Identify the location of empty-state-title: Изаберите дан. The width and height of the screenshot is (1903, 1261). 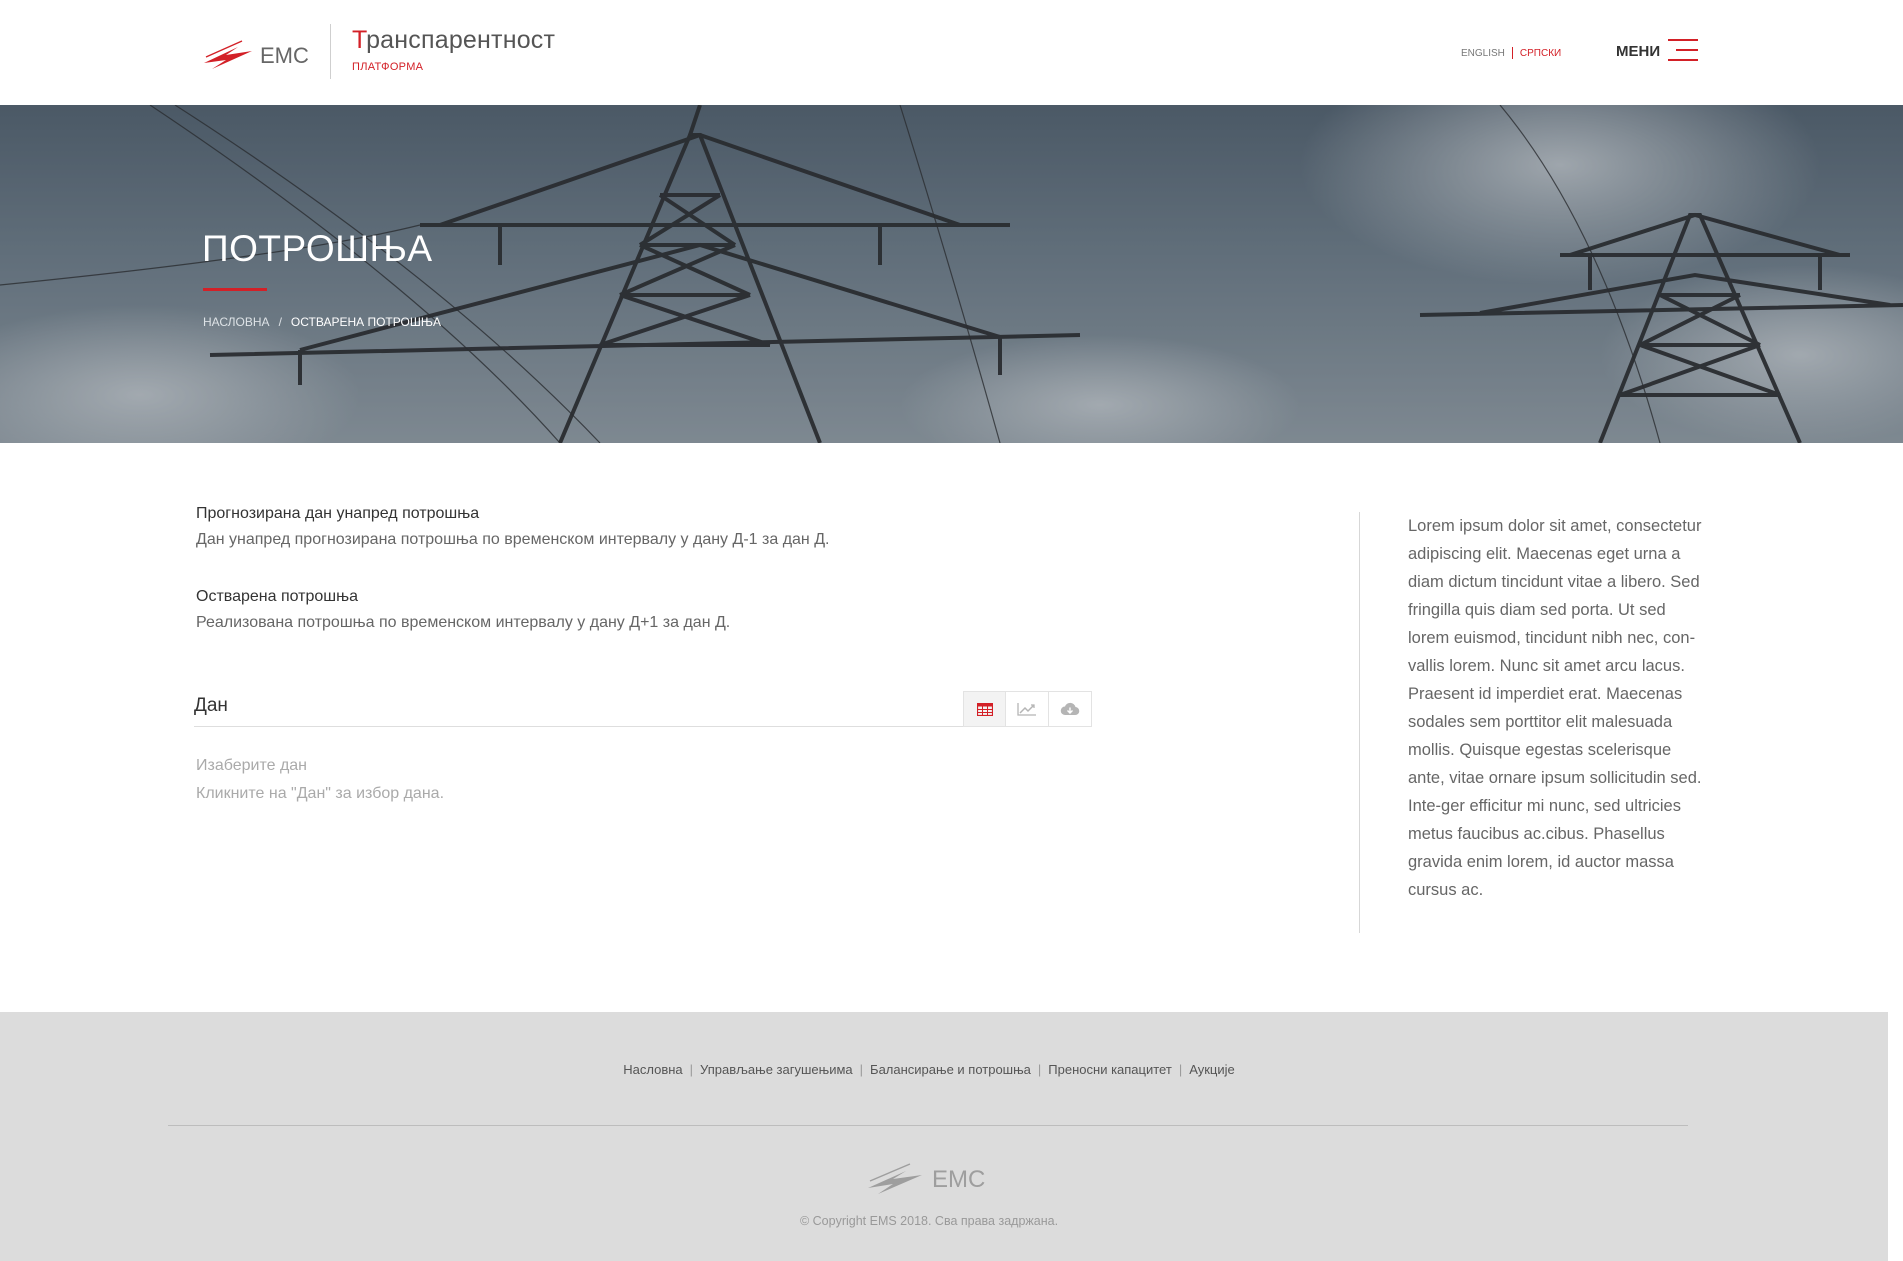
(252, 765).